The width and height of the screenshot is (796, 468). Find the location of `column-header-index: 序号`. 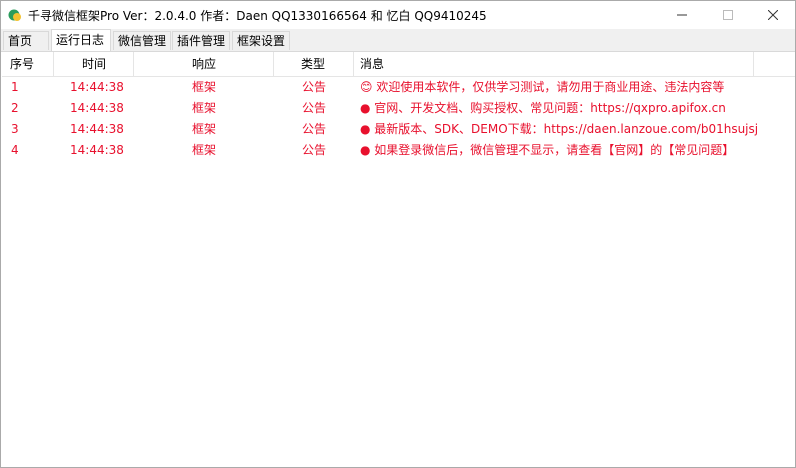

column-header-index: 序号 is located at coordinates (28, 64).